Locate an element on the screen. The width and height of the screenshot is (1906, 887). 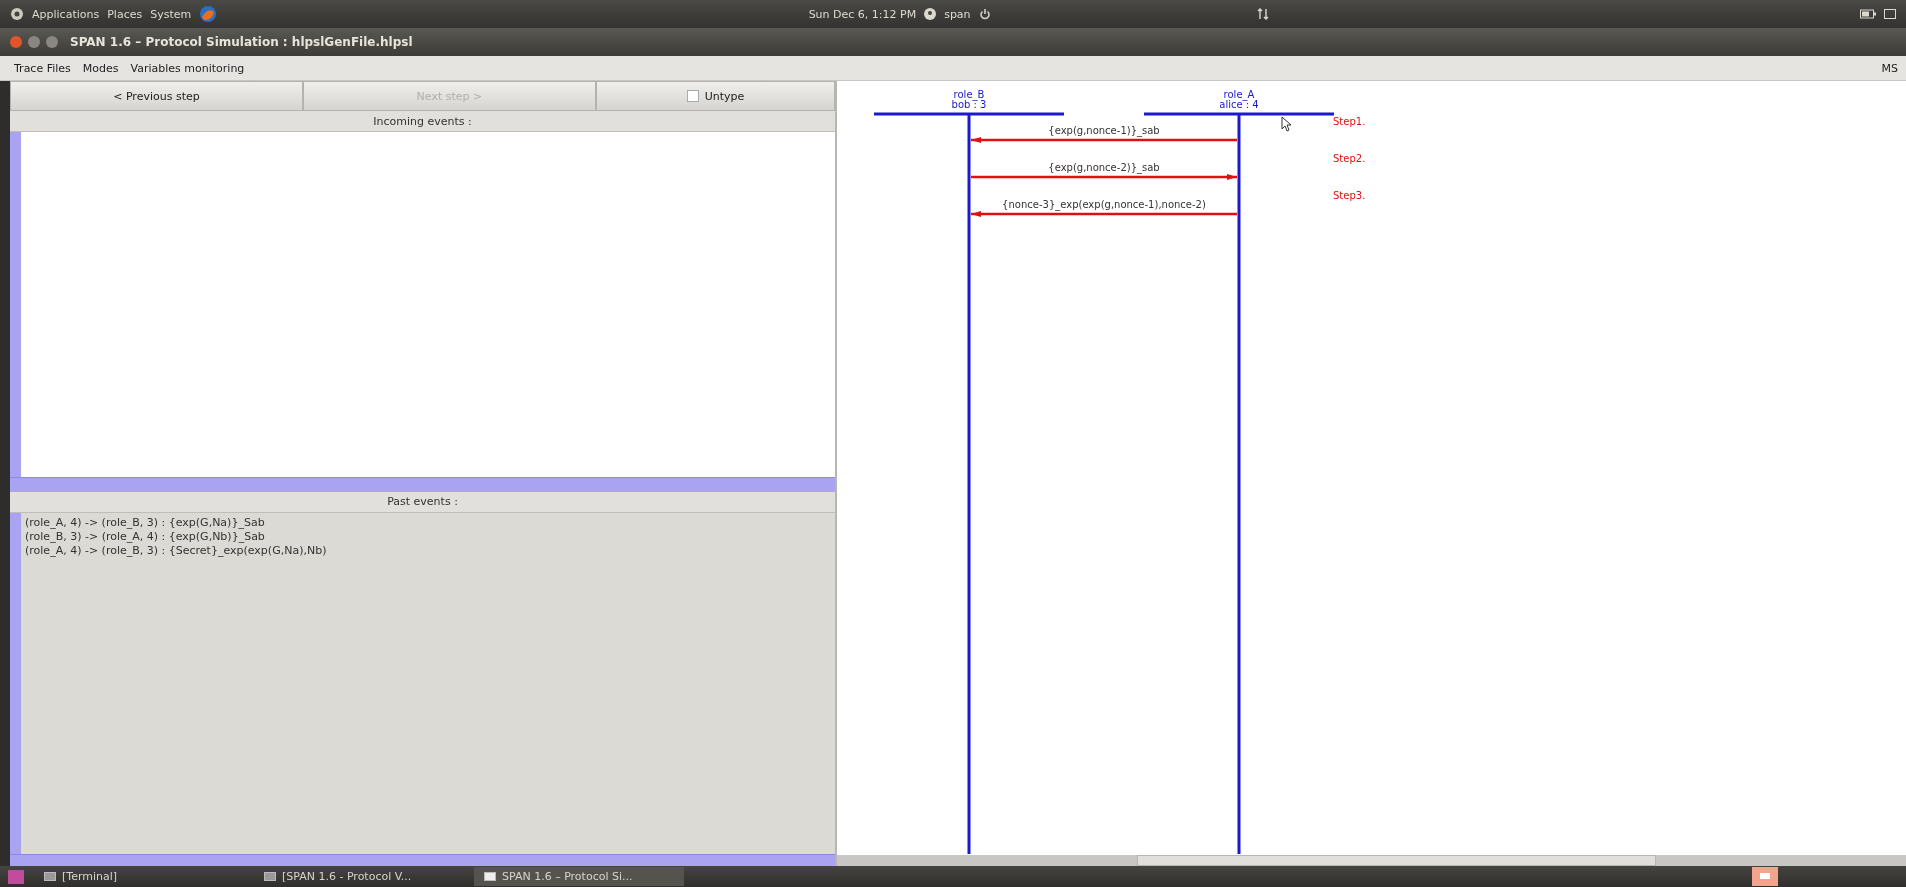
past-event: (role_A, 4) -> (role_B, 3) : {exp(G,Na)}_Sab is located at coordinates (176, 522).